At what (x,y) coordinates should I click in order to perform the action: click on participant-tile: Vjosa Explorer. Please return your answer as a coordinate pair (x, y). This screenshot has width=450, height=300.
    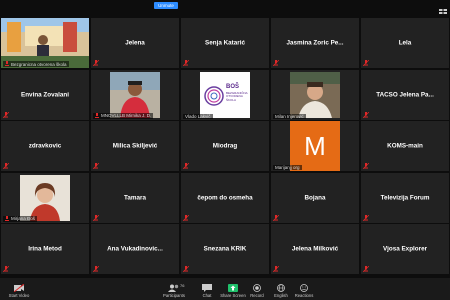
    Looking at the image, I should click on (405, 249).